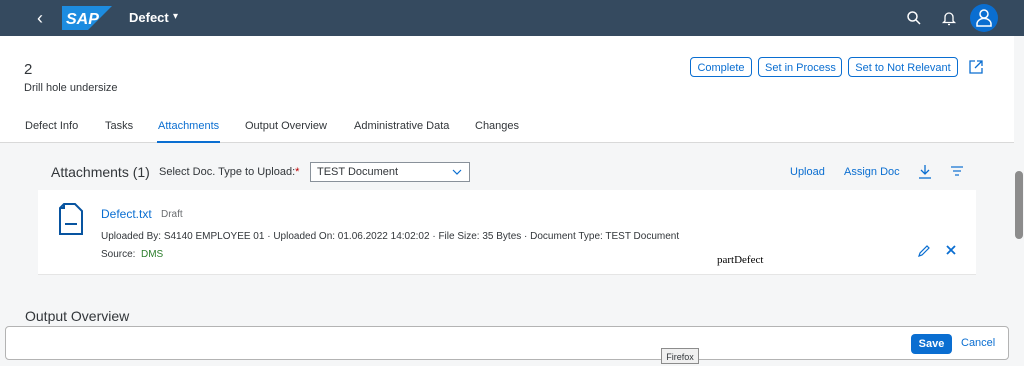  What do you see at coordinates (457, 172) in the screenshot?
I see `chevron-down-icon` at bounding box center [457, 172].